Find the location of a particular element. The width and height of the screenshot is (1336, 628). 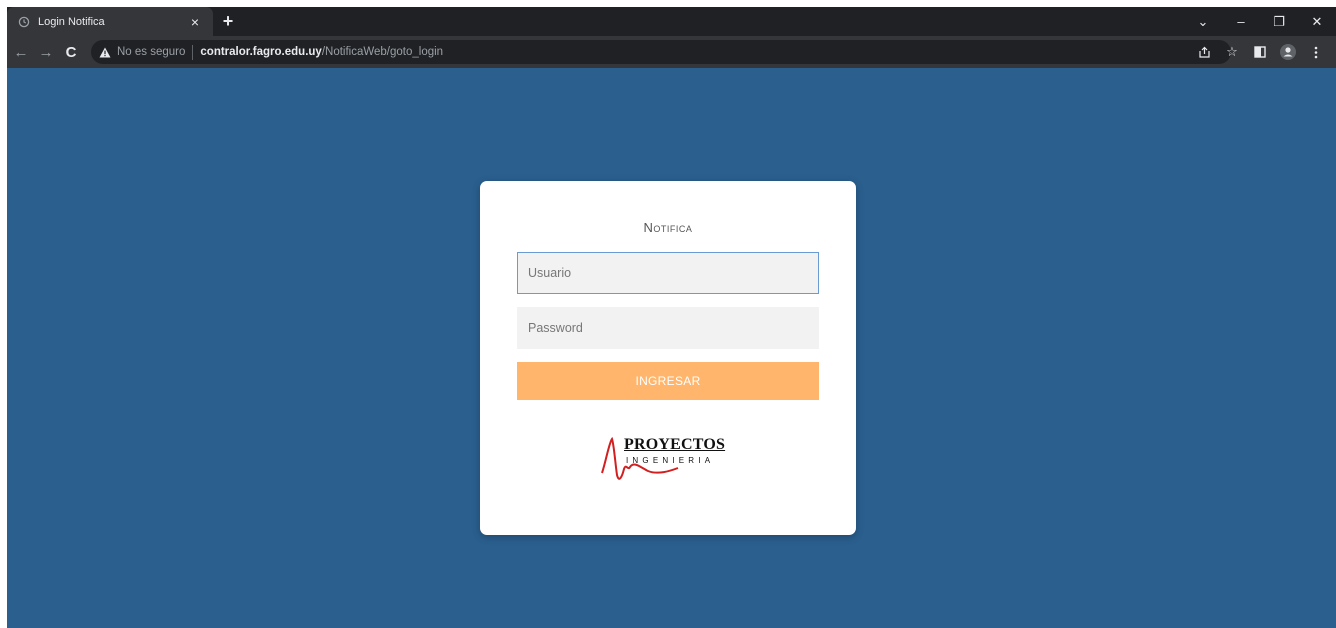

share-icon is located at coordinates (1204, 52).